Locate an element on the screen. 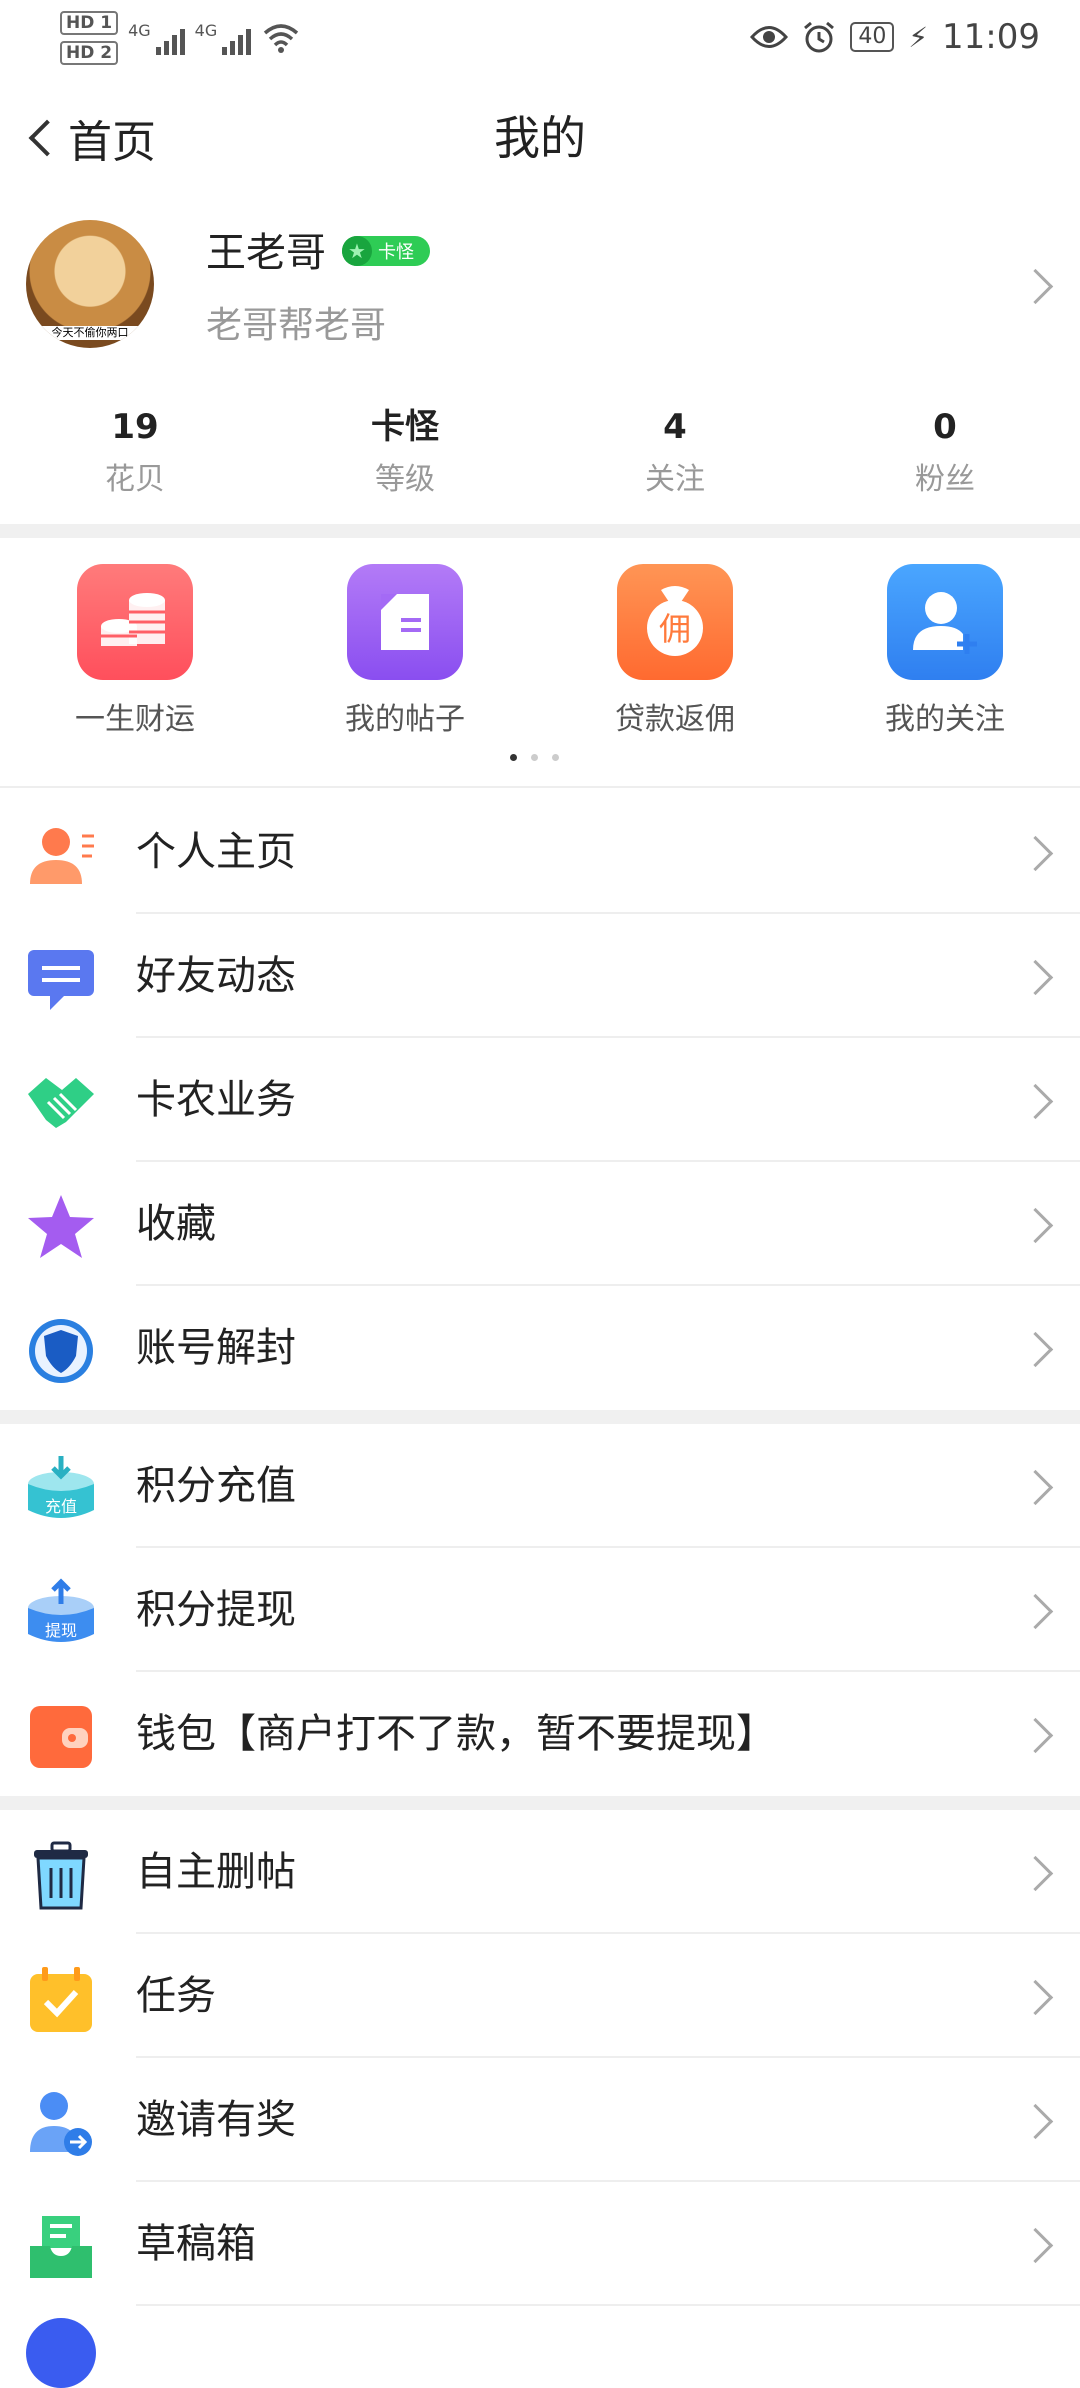 Image resolution: width=1080 pixels, height=2388 pixels. menu-item-recharge: 充值 积分充值 is located at coordinates (540, 1486).